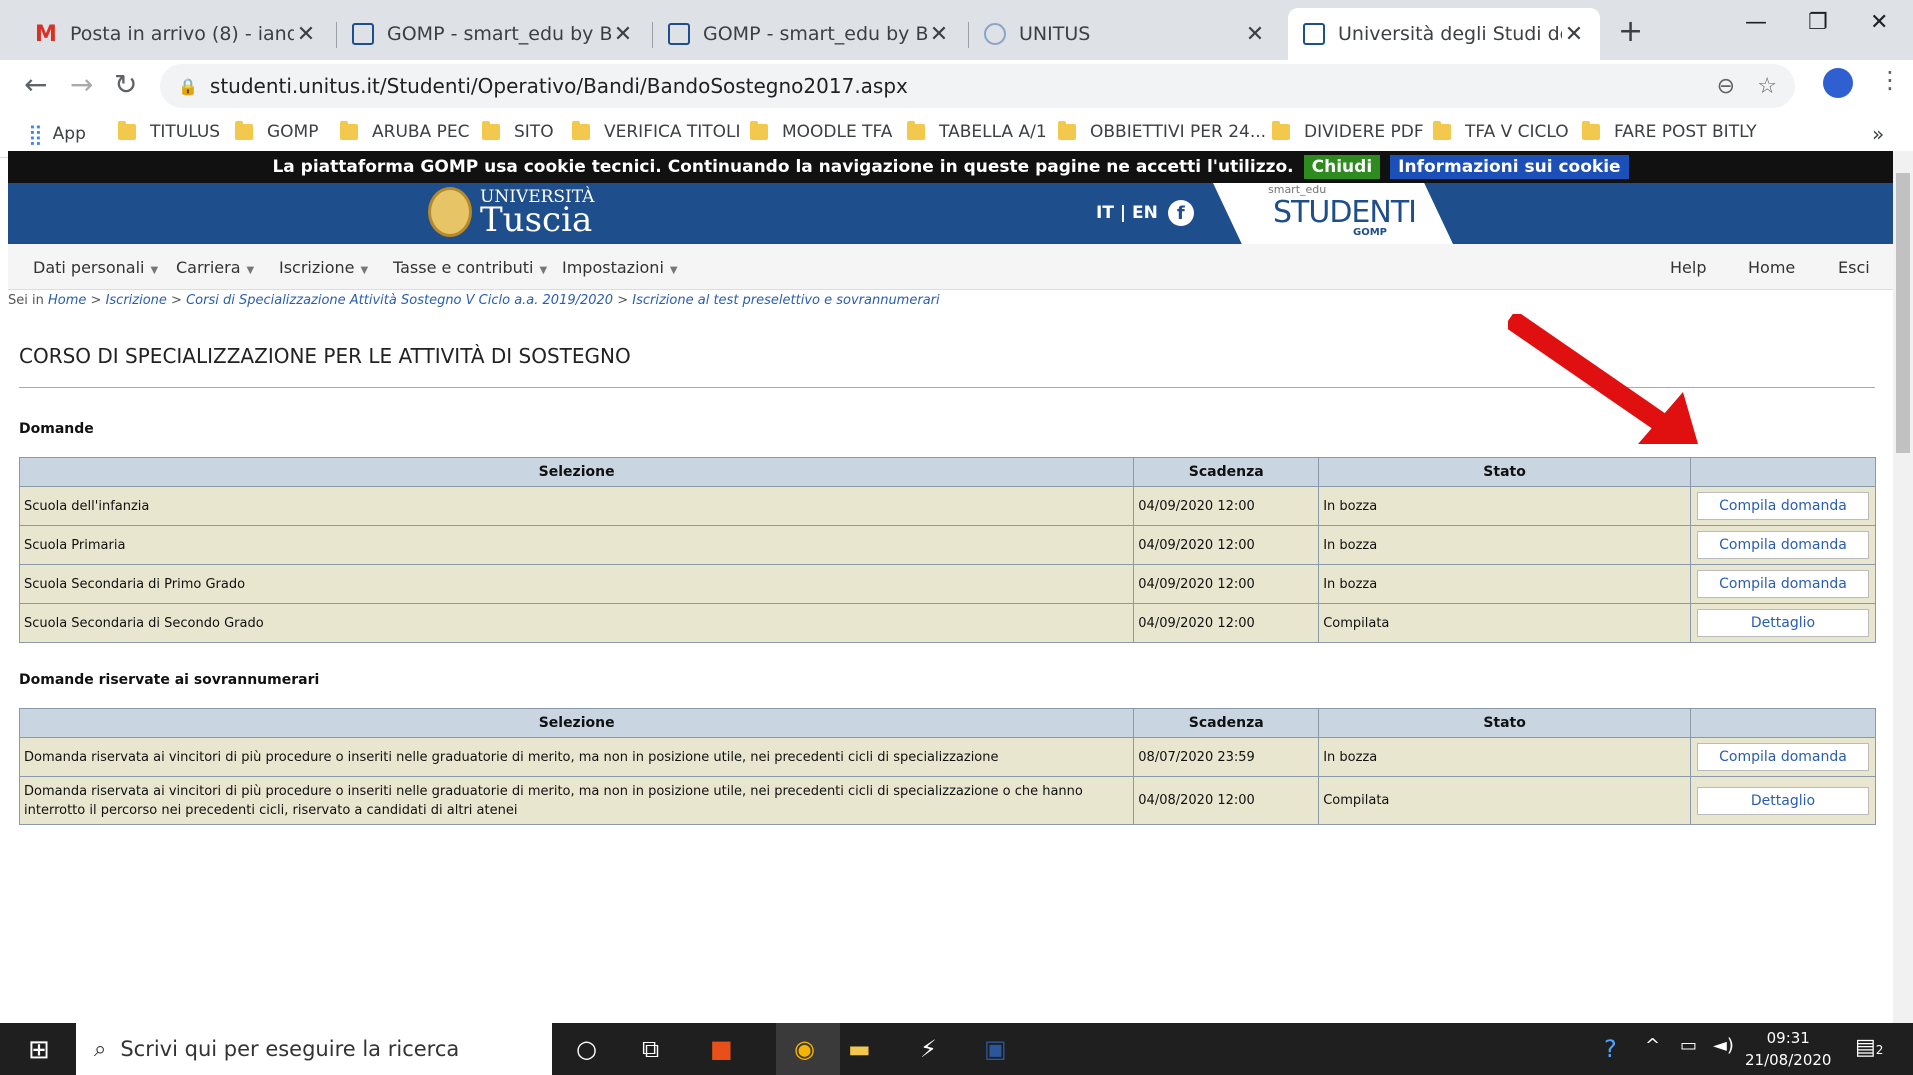 The width and height of the screenshot is (1913, 1075). Describe the element at coordinates (656, 131) in the screenshot. I see `bookmark-verifica-titoli: VERIFICA TITOLI` at that location.